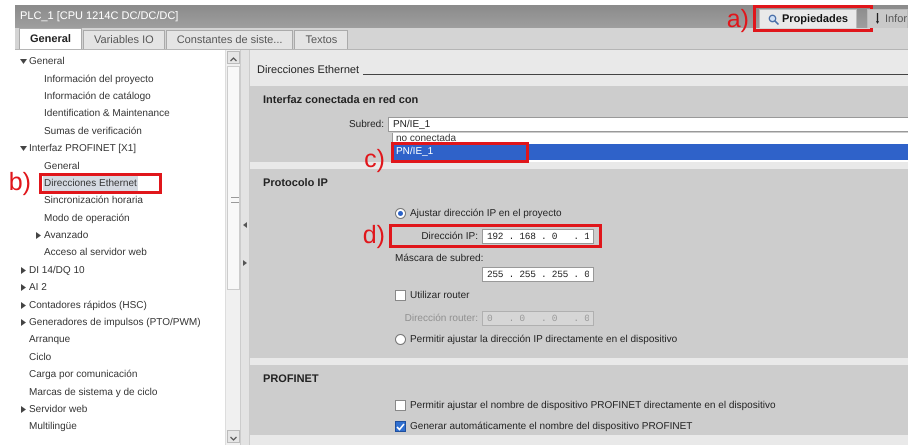 This screenshot has height=445, width=908. I want to click on tree-item: Carga por comunicación, so click(83, 374).